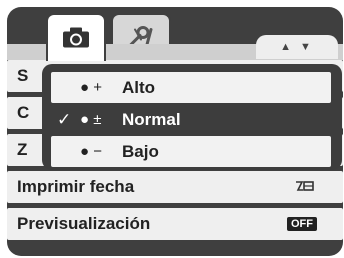 The width and height of the screenshot is (344, 258). What do you see at coordinates (23, 112) in the screenshot?
I see `menu-item-label: C` at bounding box center [23, 112].